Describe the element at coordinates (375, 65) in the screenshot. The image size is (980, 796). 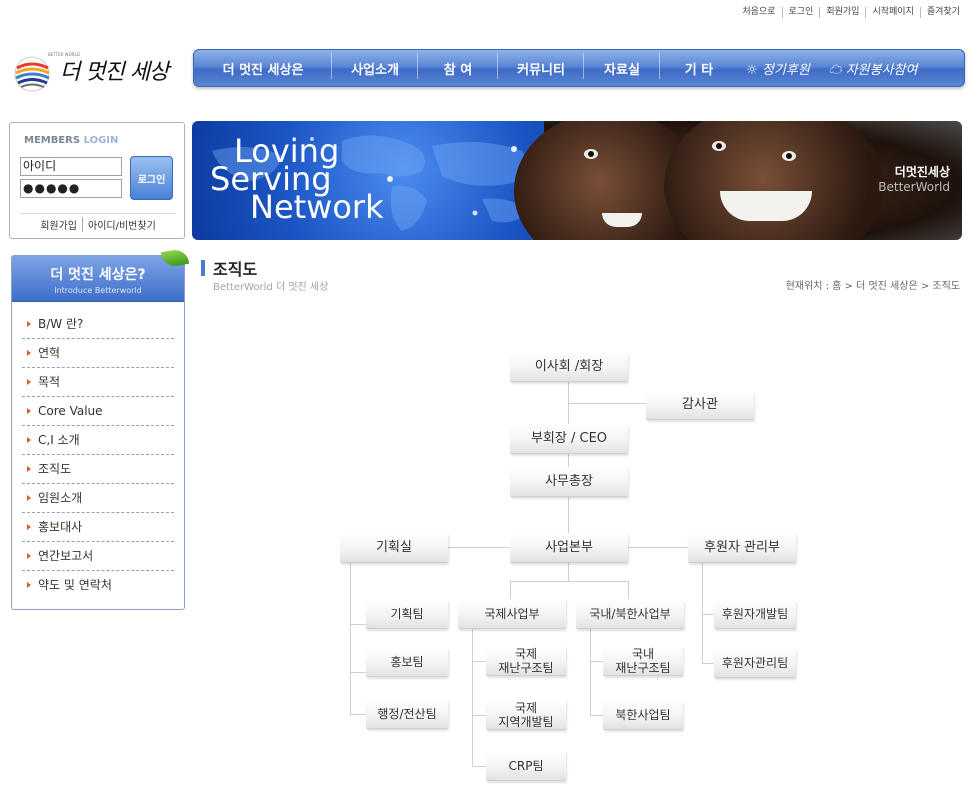
I see `gnb-item-business: 사업소개` at that location.